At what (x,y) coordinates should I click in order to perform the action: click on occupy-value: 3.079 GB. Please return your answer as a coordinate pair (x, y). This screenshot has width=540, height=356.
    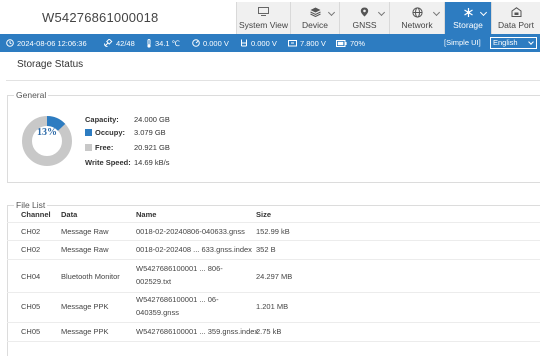
    Looking at the image, I should click on (150, 132).